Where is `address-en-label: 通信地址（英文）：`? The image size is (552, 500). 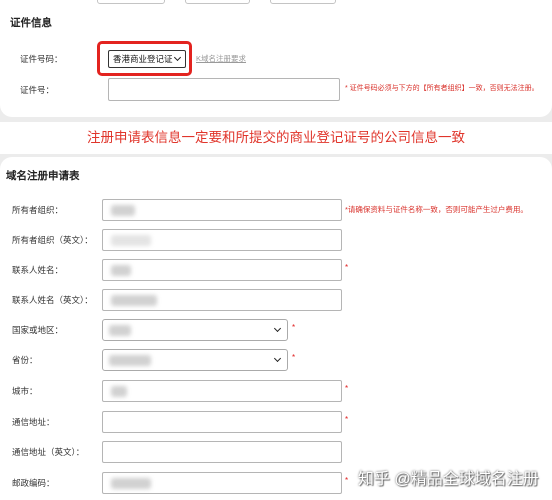 address-en-label: 通信地址（英文）： is located at coordinates (48, 452).